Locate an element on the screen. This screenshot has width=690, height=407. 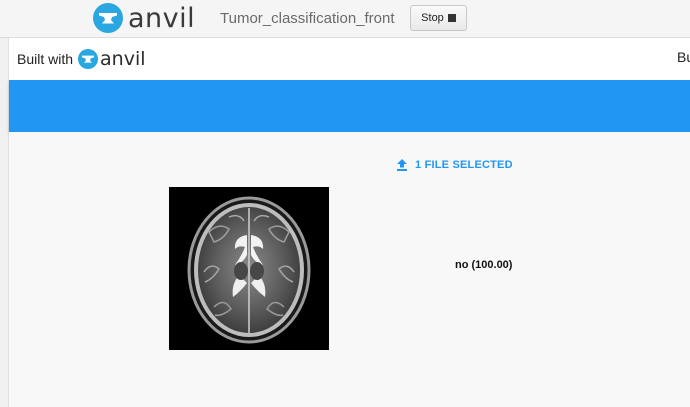
anvil-brand: anvil is located at coordinates (144, 18).